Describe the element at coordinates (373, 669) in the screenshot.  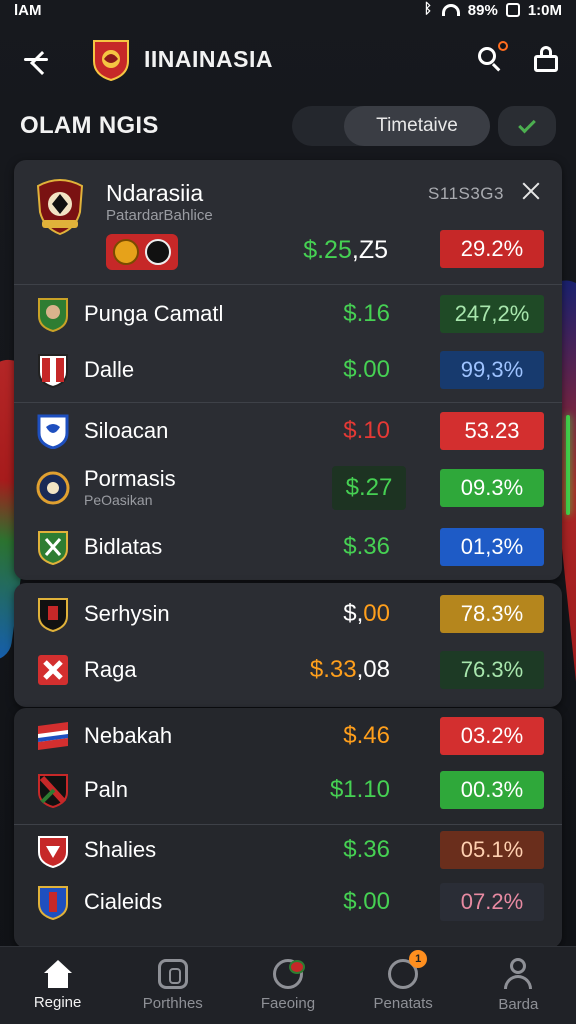
I see `price-tail: ,08` at that location.